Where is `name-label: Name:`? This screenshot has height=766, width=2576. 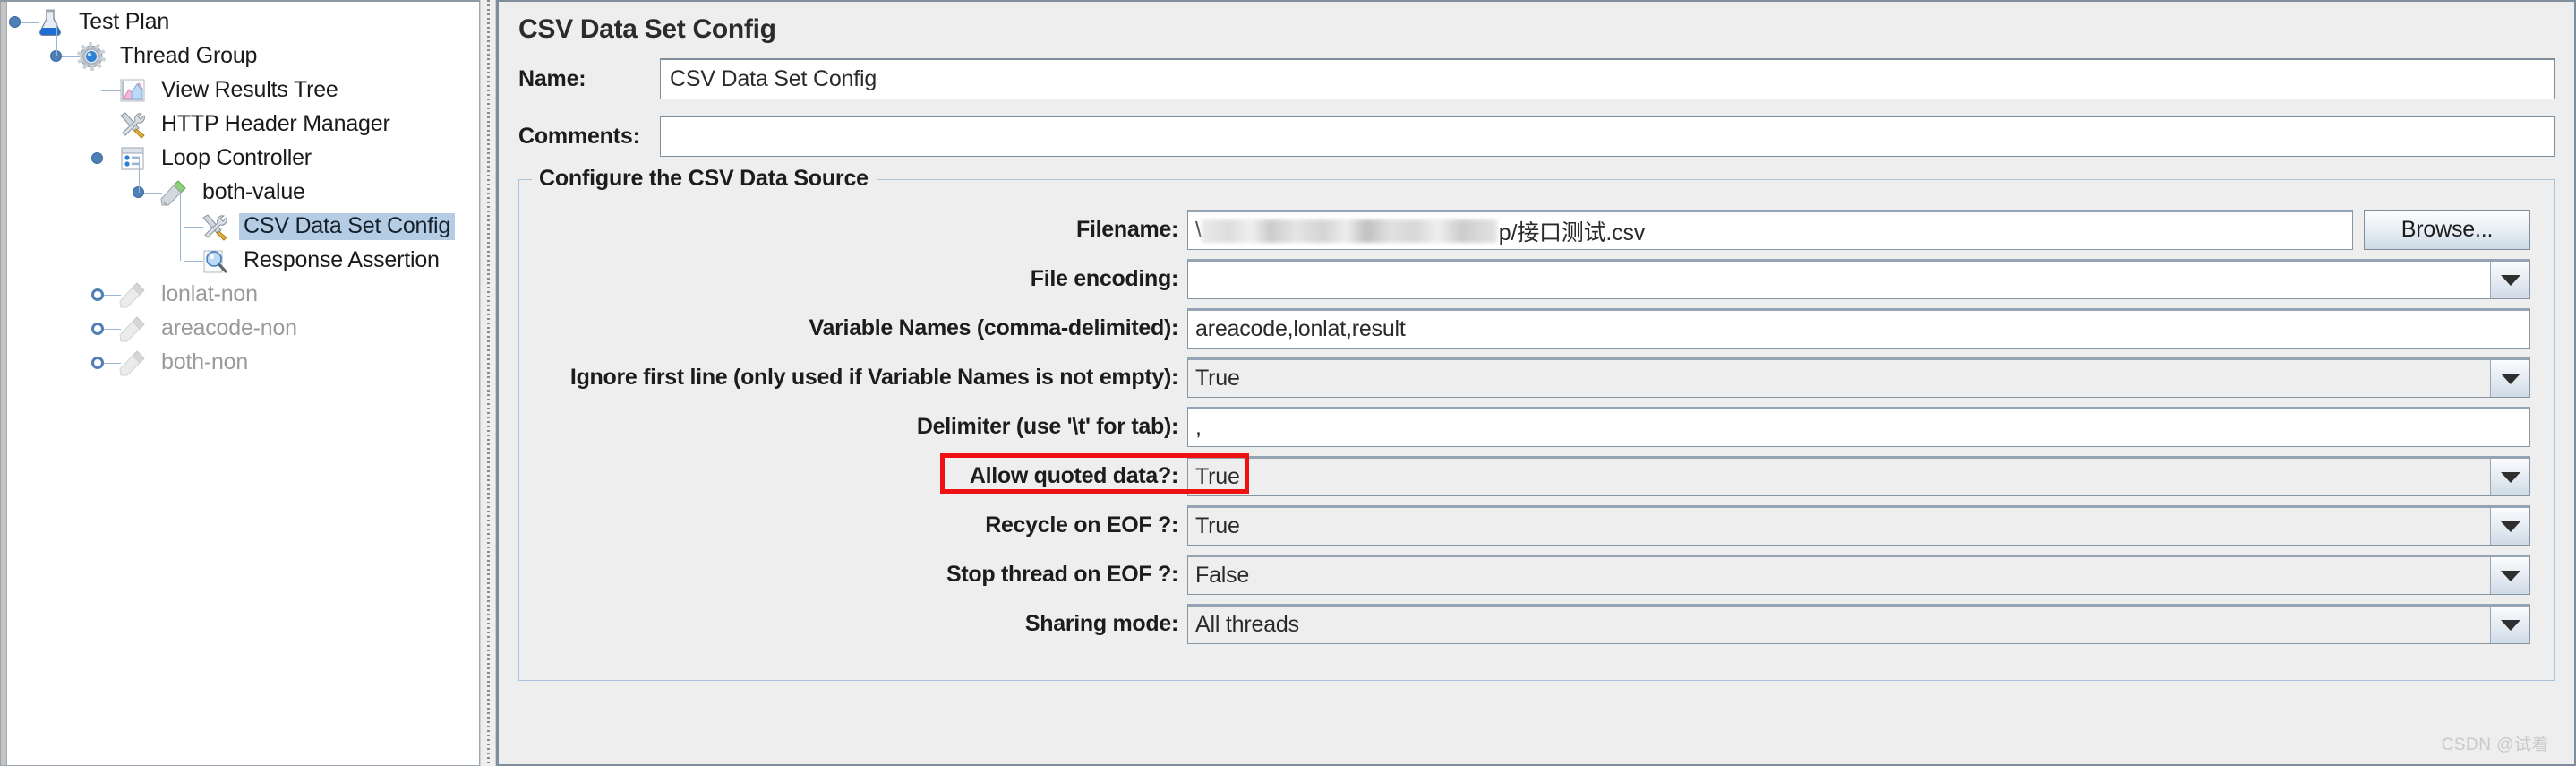 name-label: Name: is located at coordinates (552, 78).